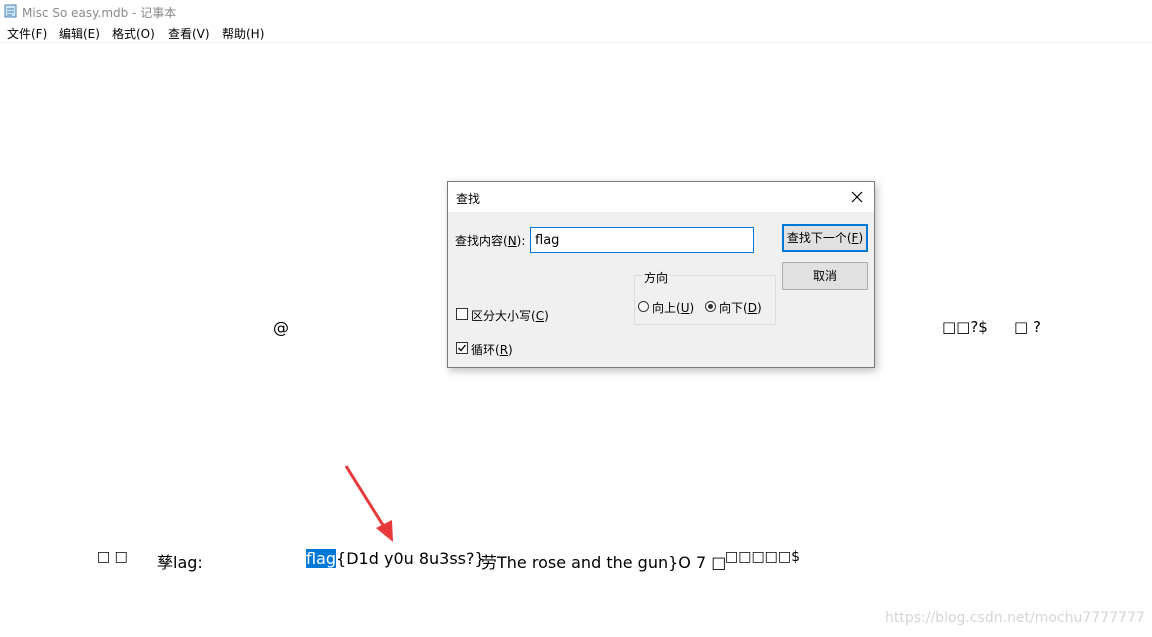 The height and width of the screenshot is (637, 1152). I want to click on text-rose: 劳The rose and the gun}O 7 □, so click(604, 562).